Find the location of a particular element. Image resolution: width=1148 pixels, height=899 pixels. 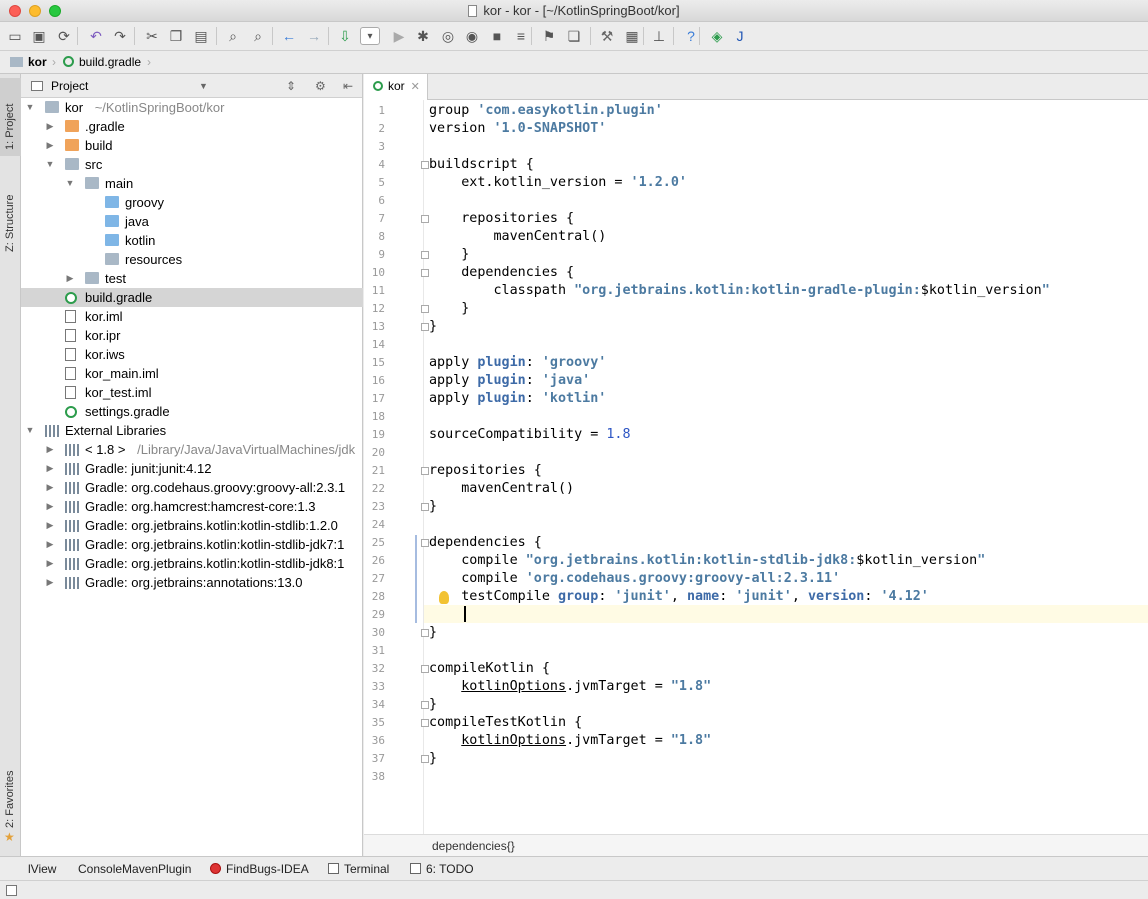

editor-tab-kor: kor ✕ is located at coordinates (396, 87).